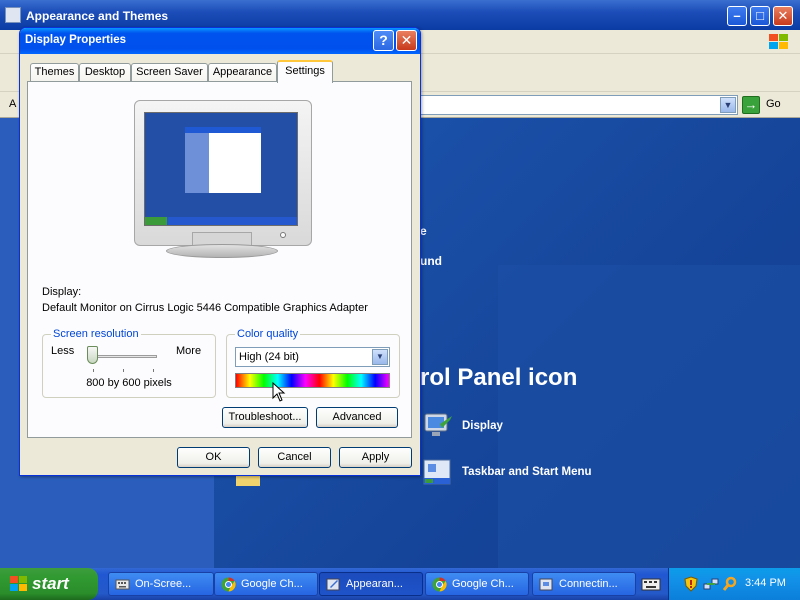 This screenshot has width=800, height=600. Describe the element at coordinates (437, 472) in the screenshot. I see `taskbar-icon` at that location.